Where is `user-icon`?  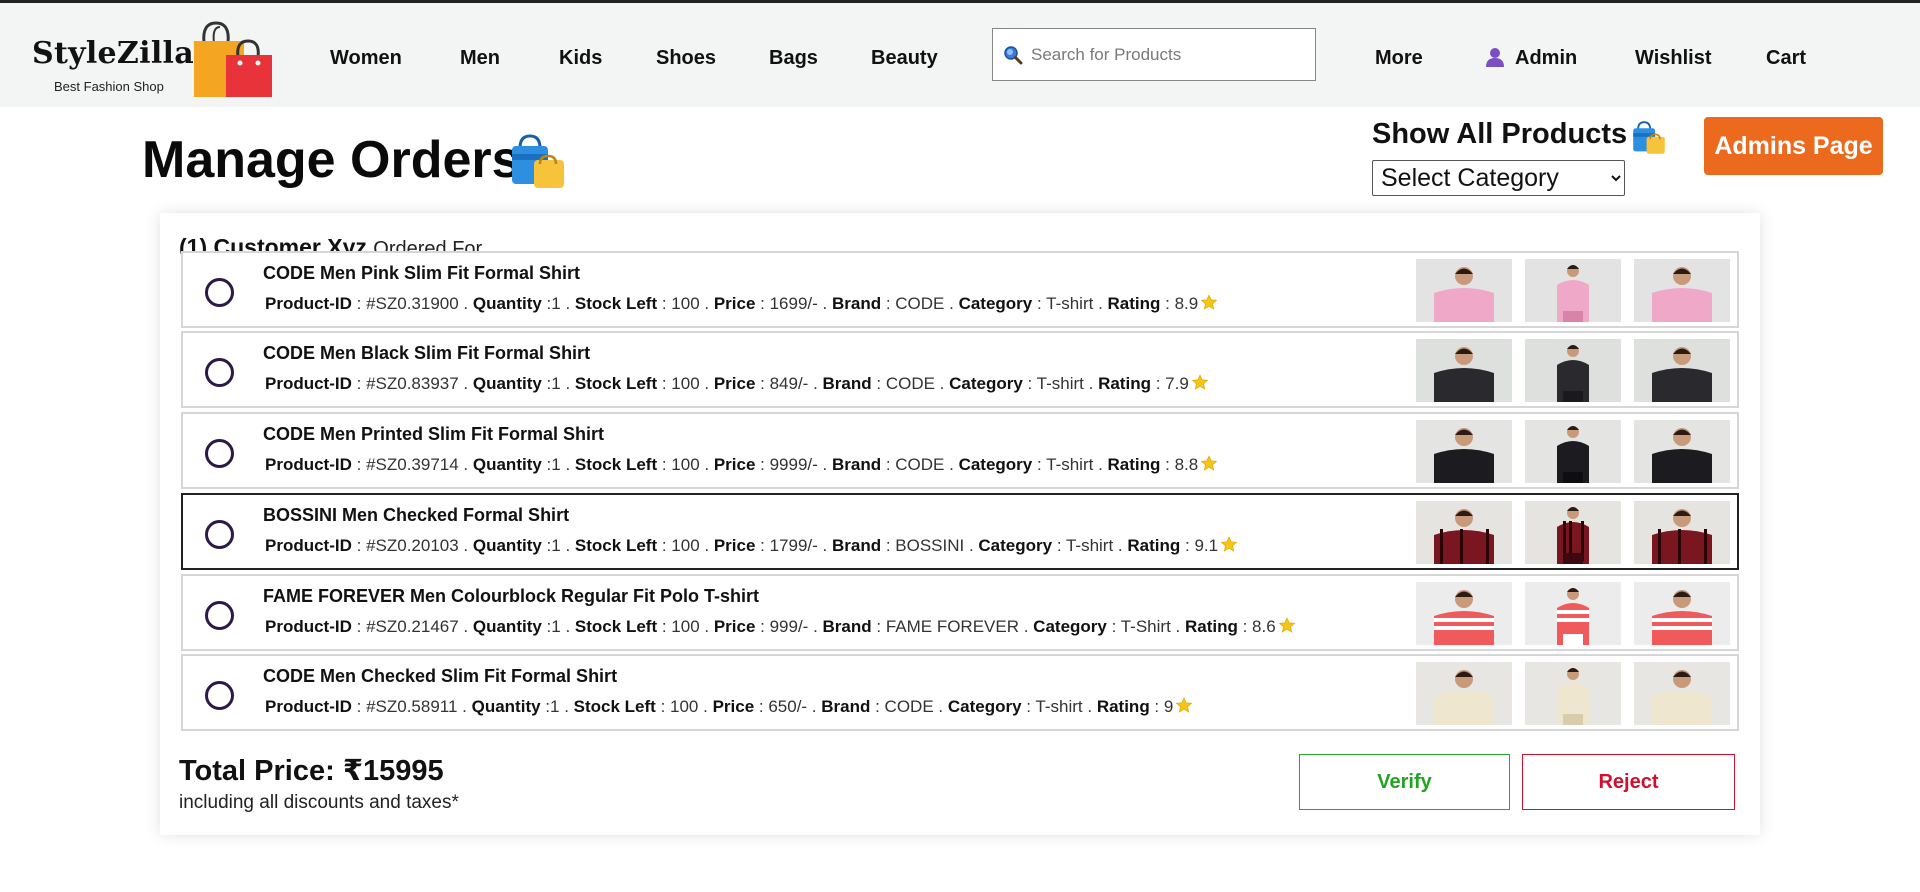 user-icon is located at coordinates (1495, 57).